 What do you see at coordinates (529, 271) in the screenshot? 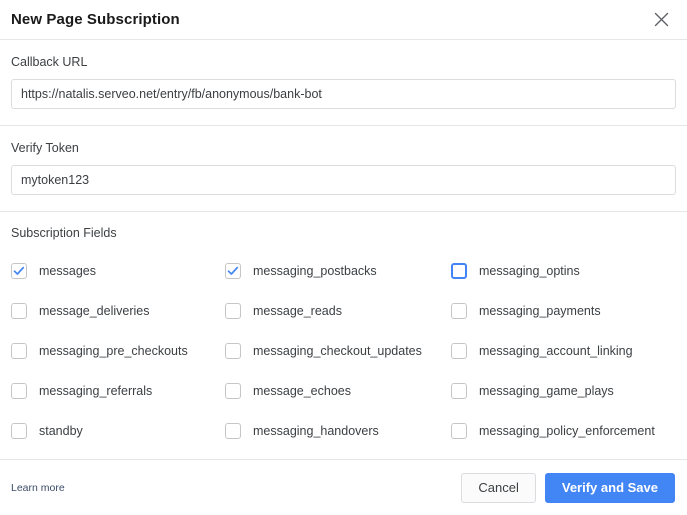
I see `subscription-field-label: messaging_optins` at bounding box center [529, 271].